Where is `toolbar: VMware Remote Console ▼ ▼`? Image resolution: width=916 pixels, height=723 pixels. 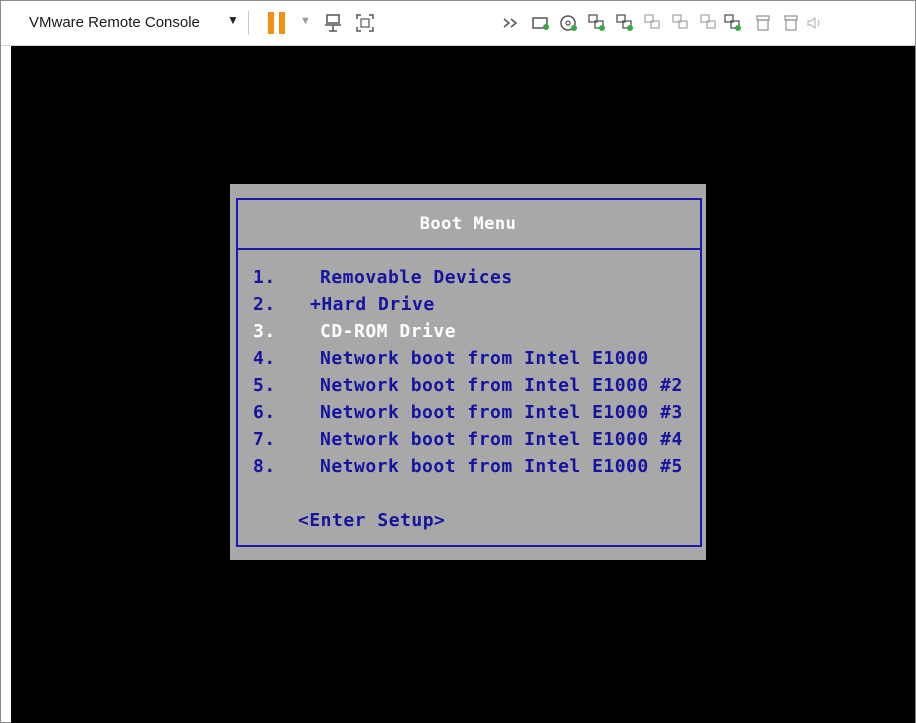
toolbar: VMware Remote Console ▼ ▼ is located at coordinates (458, 23).